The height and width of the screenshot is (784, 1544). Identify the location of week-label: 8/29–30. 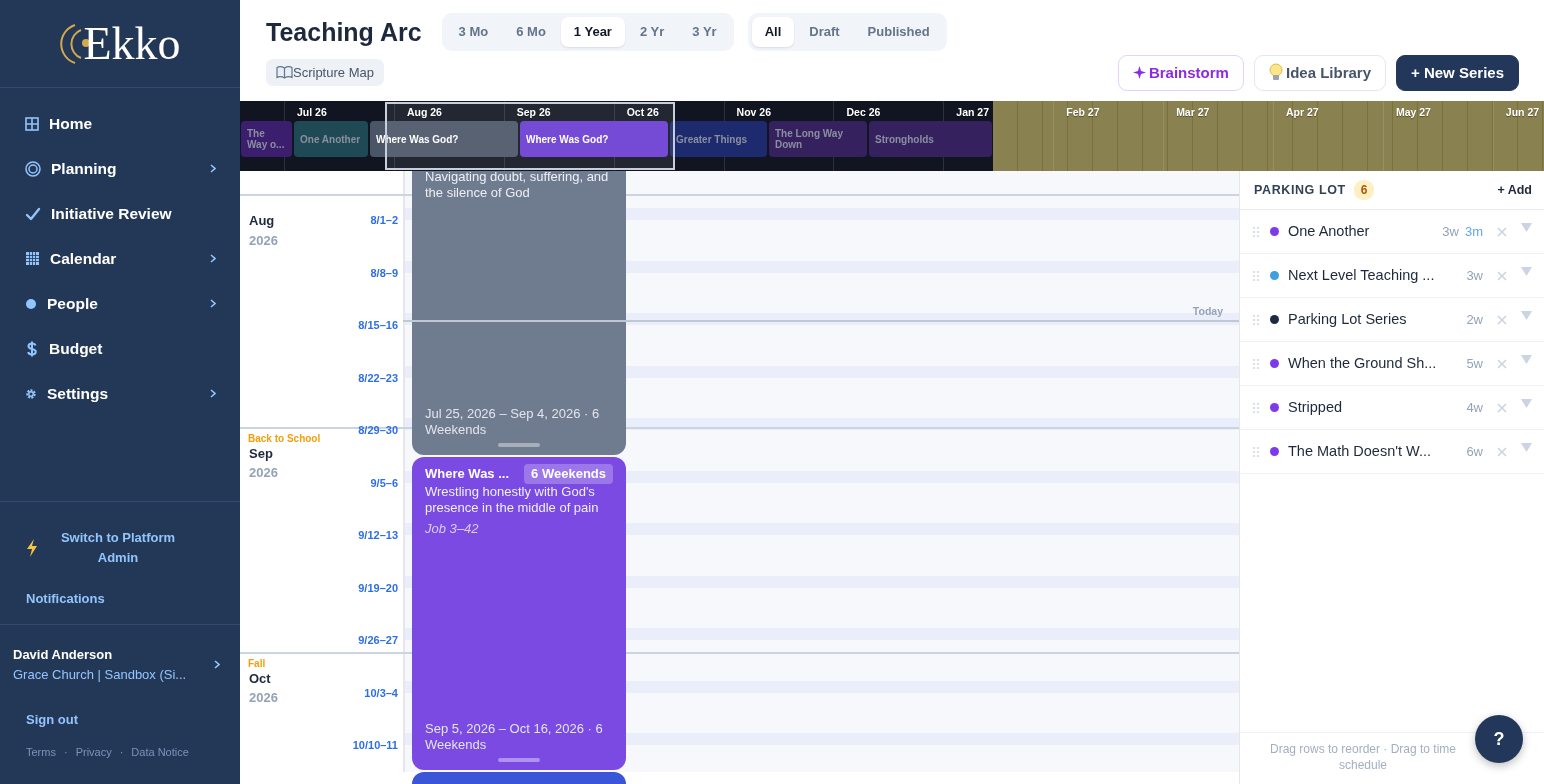
(378, 430).